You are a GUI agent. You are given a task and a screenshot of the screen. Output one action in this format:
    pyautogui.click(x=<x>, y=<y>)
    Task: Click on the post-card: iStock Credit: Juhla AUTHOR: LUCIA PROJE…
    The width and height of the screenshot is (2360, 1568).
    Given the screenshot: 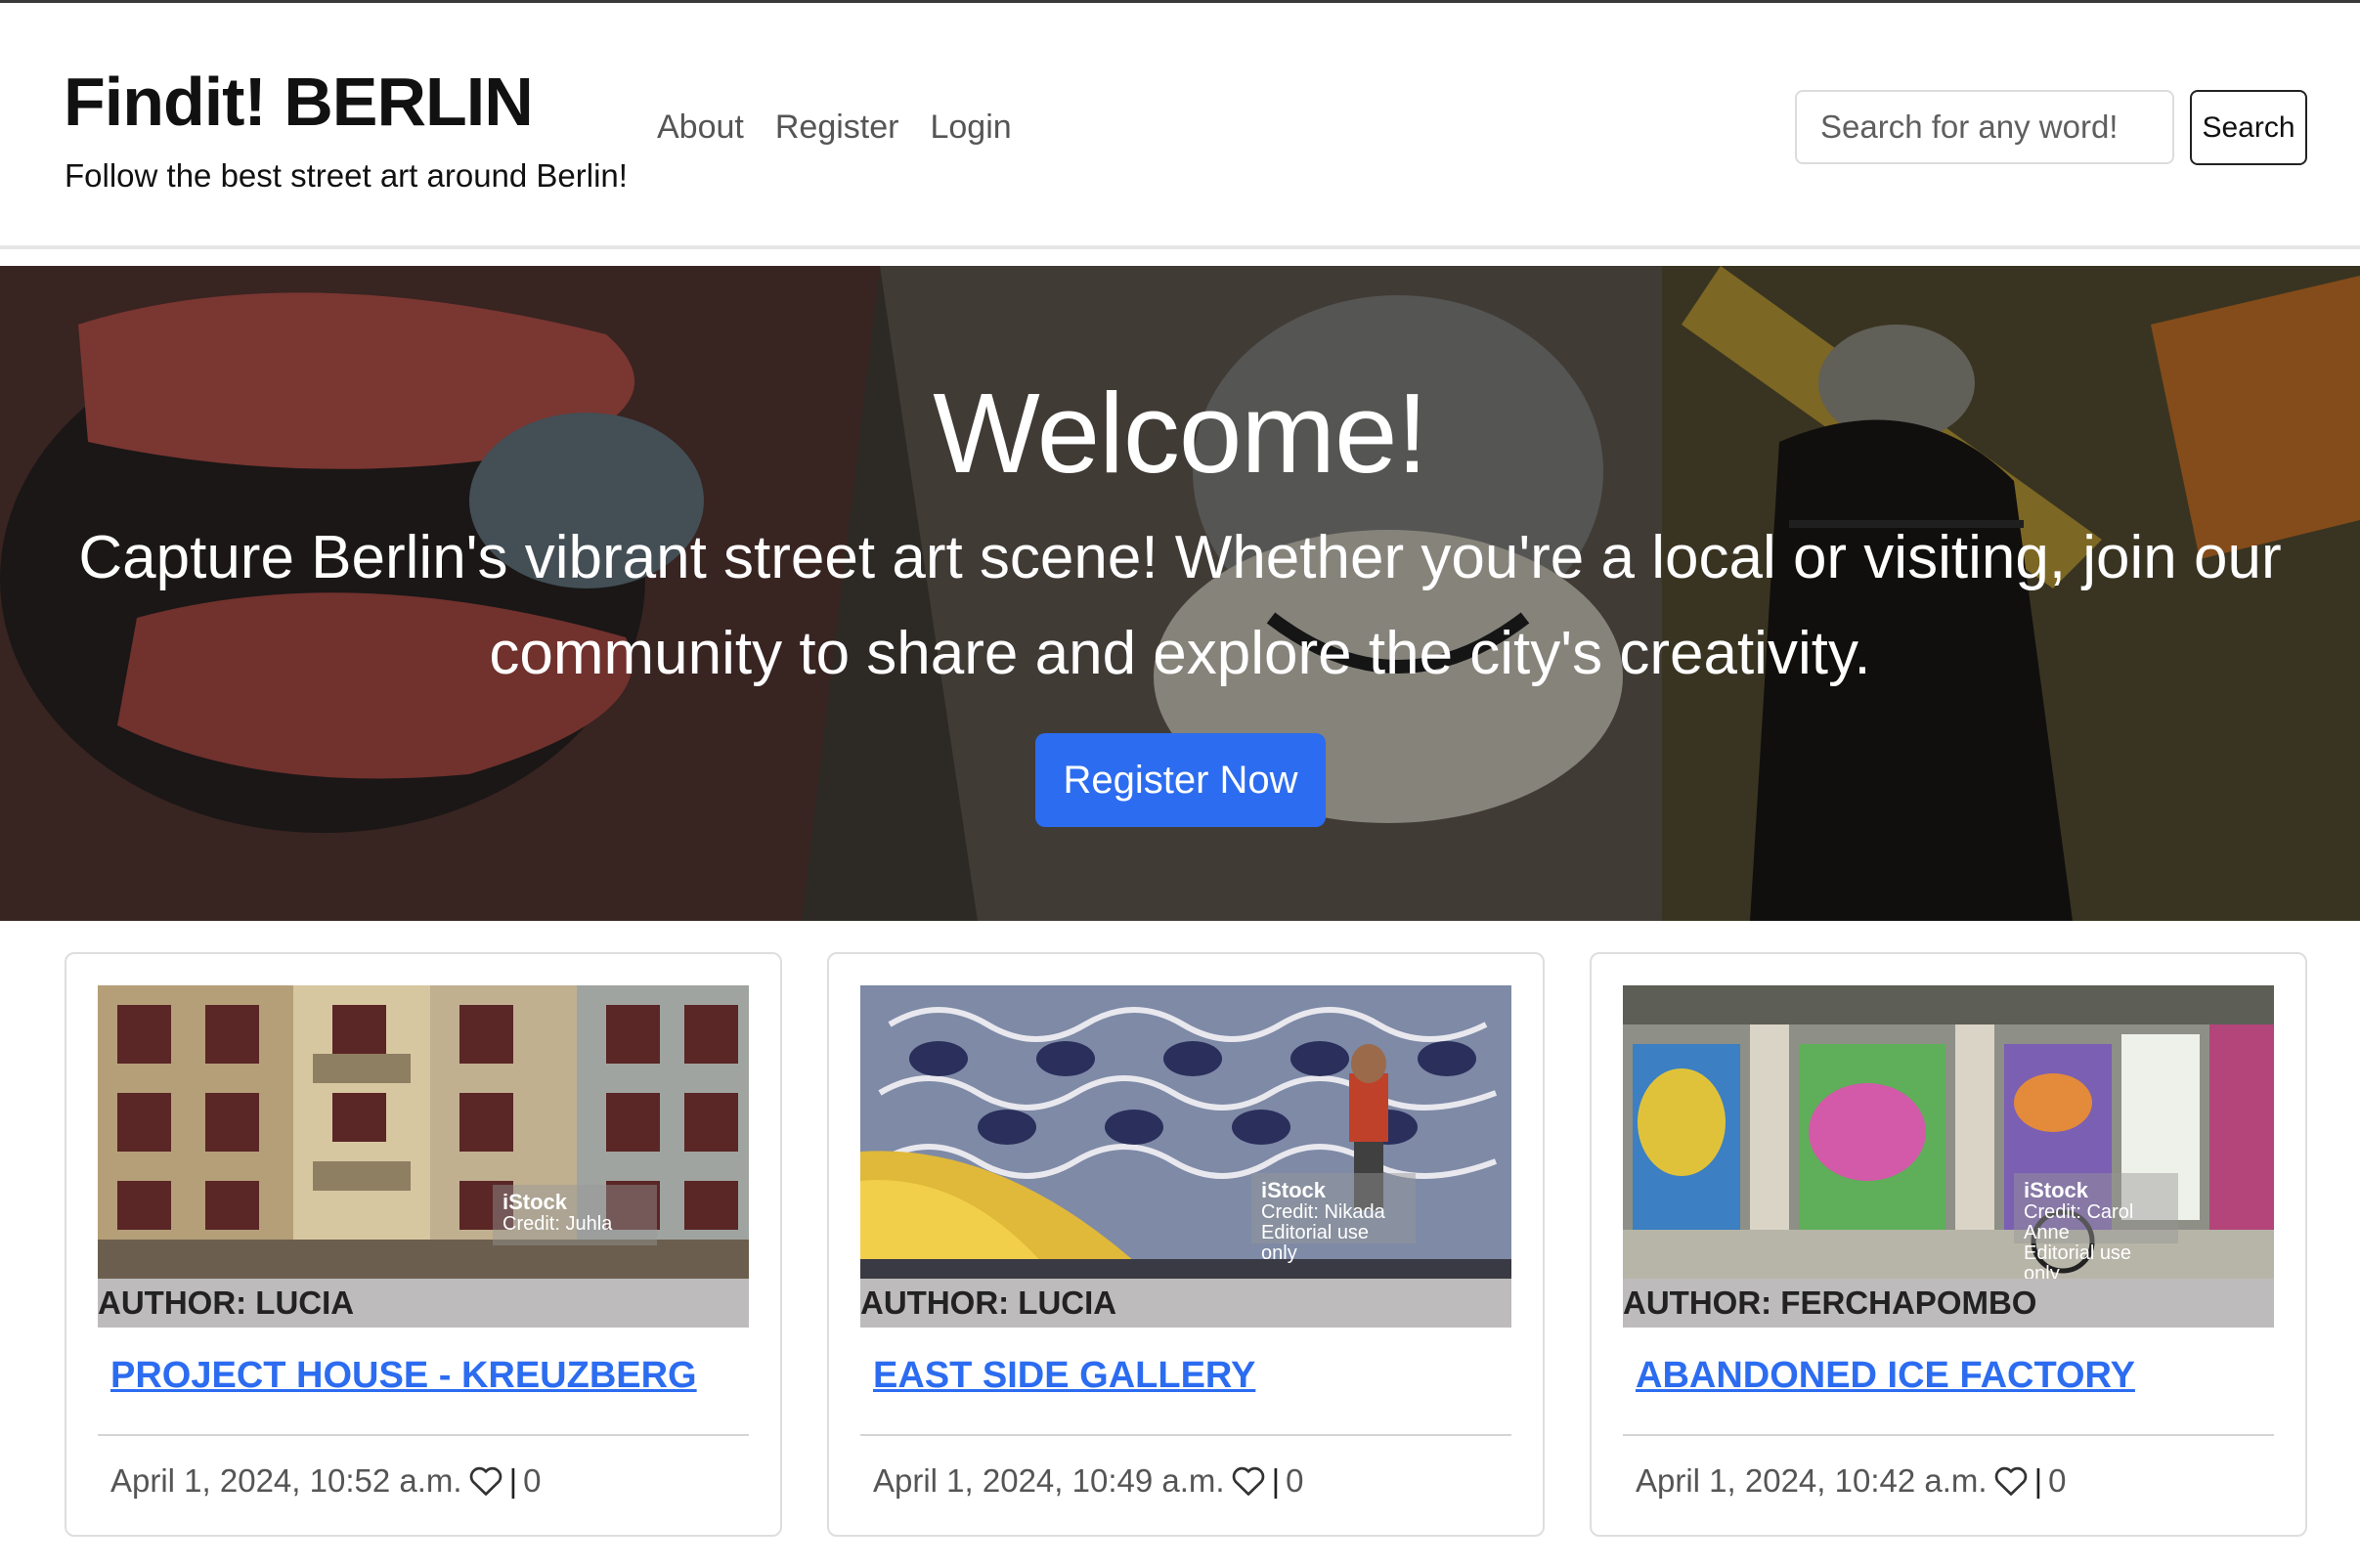 What is the action you would take?
    pyautogui.click(x=424, y=1244)
    